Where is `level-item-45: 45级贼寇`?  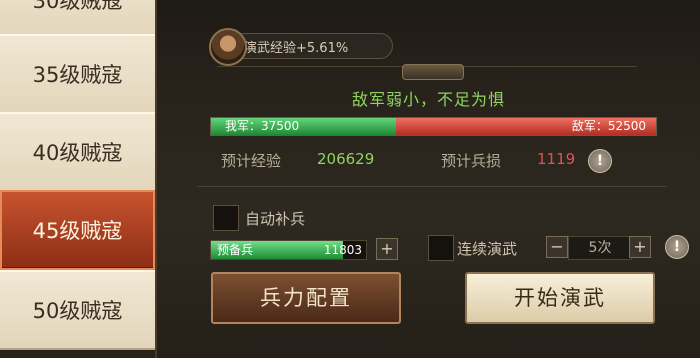
level-item-45: 45级贼寇 is located at coordinates (77, 230).